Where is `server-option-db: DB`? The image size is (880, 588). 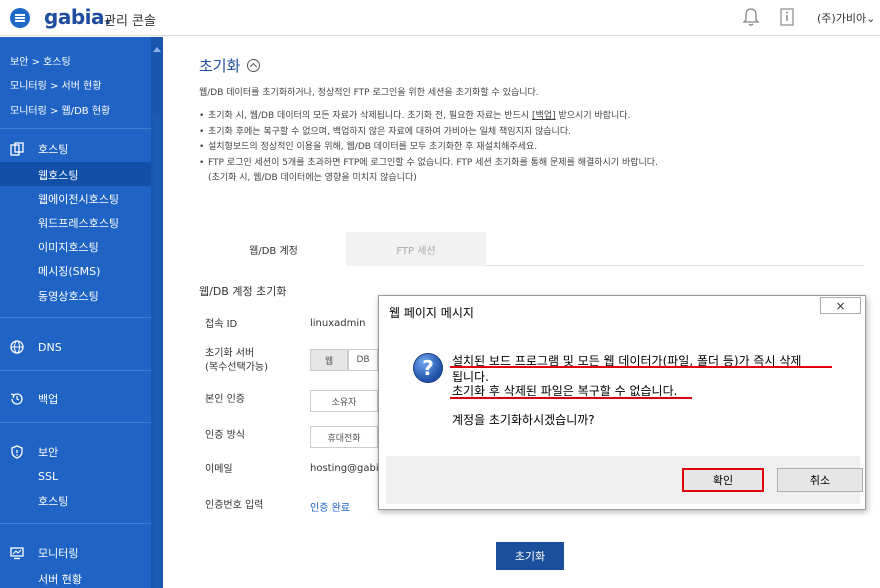 server-option-db: DB is located at coordinates (363, 360).